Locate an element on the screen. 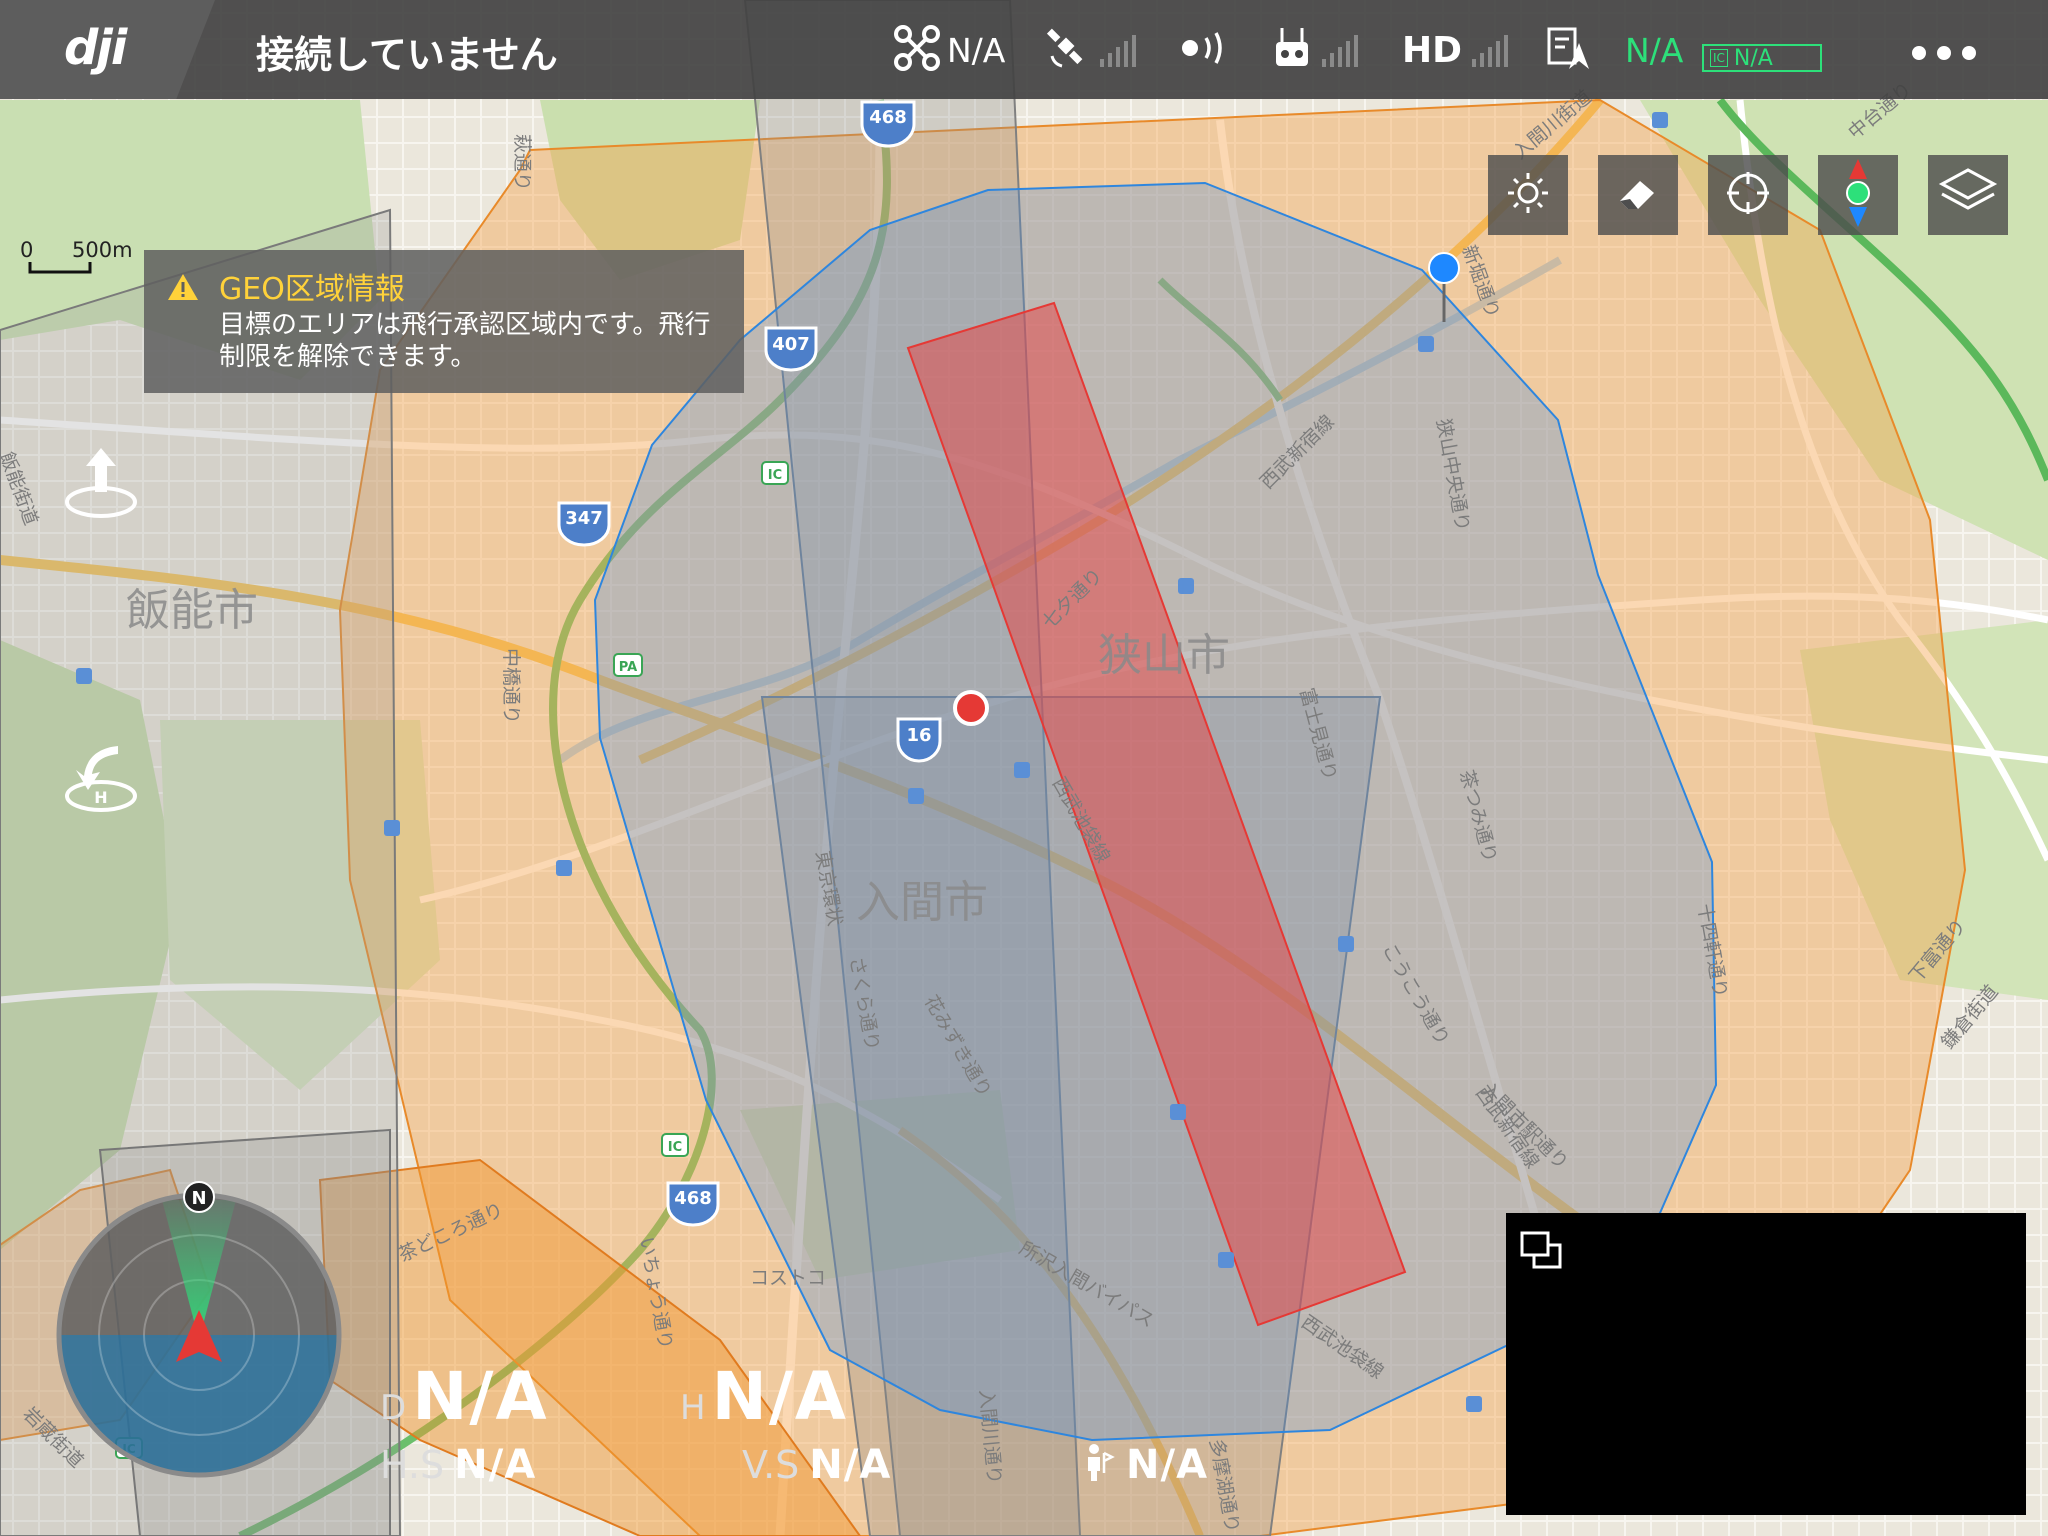 The image size is (2048, 1536). auto-takeoff-button is located at coordinates (101, 483).